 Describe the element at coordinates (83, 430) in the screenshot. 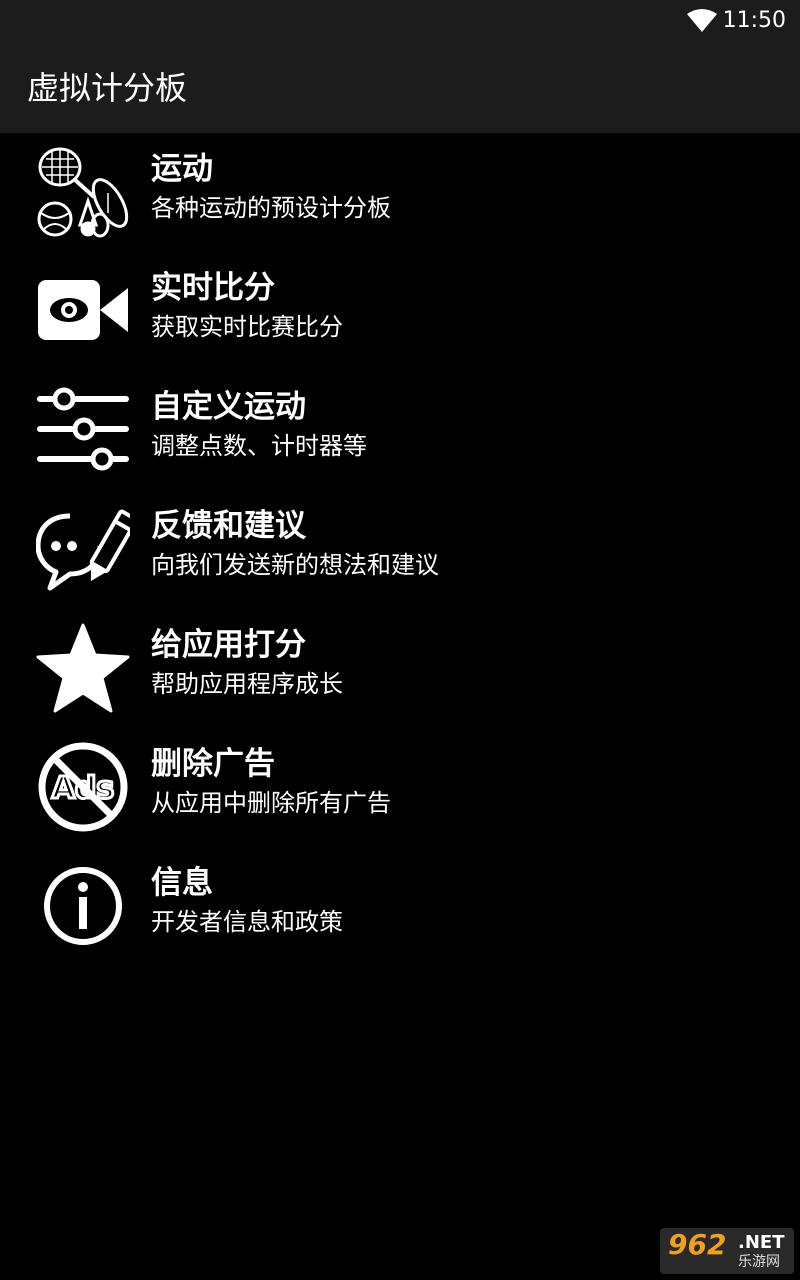

I see `sliders-icon` at that location.